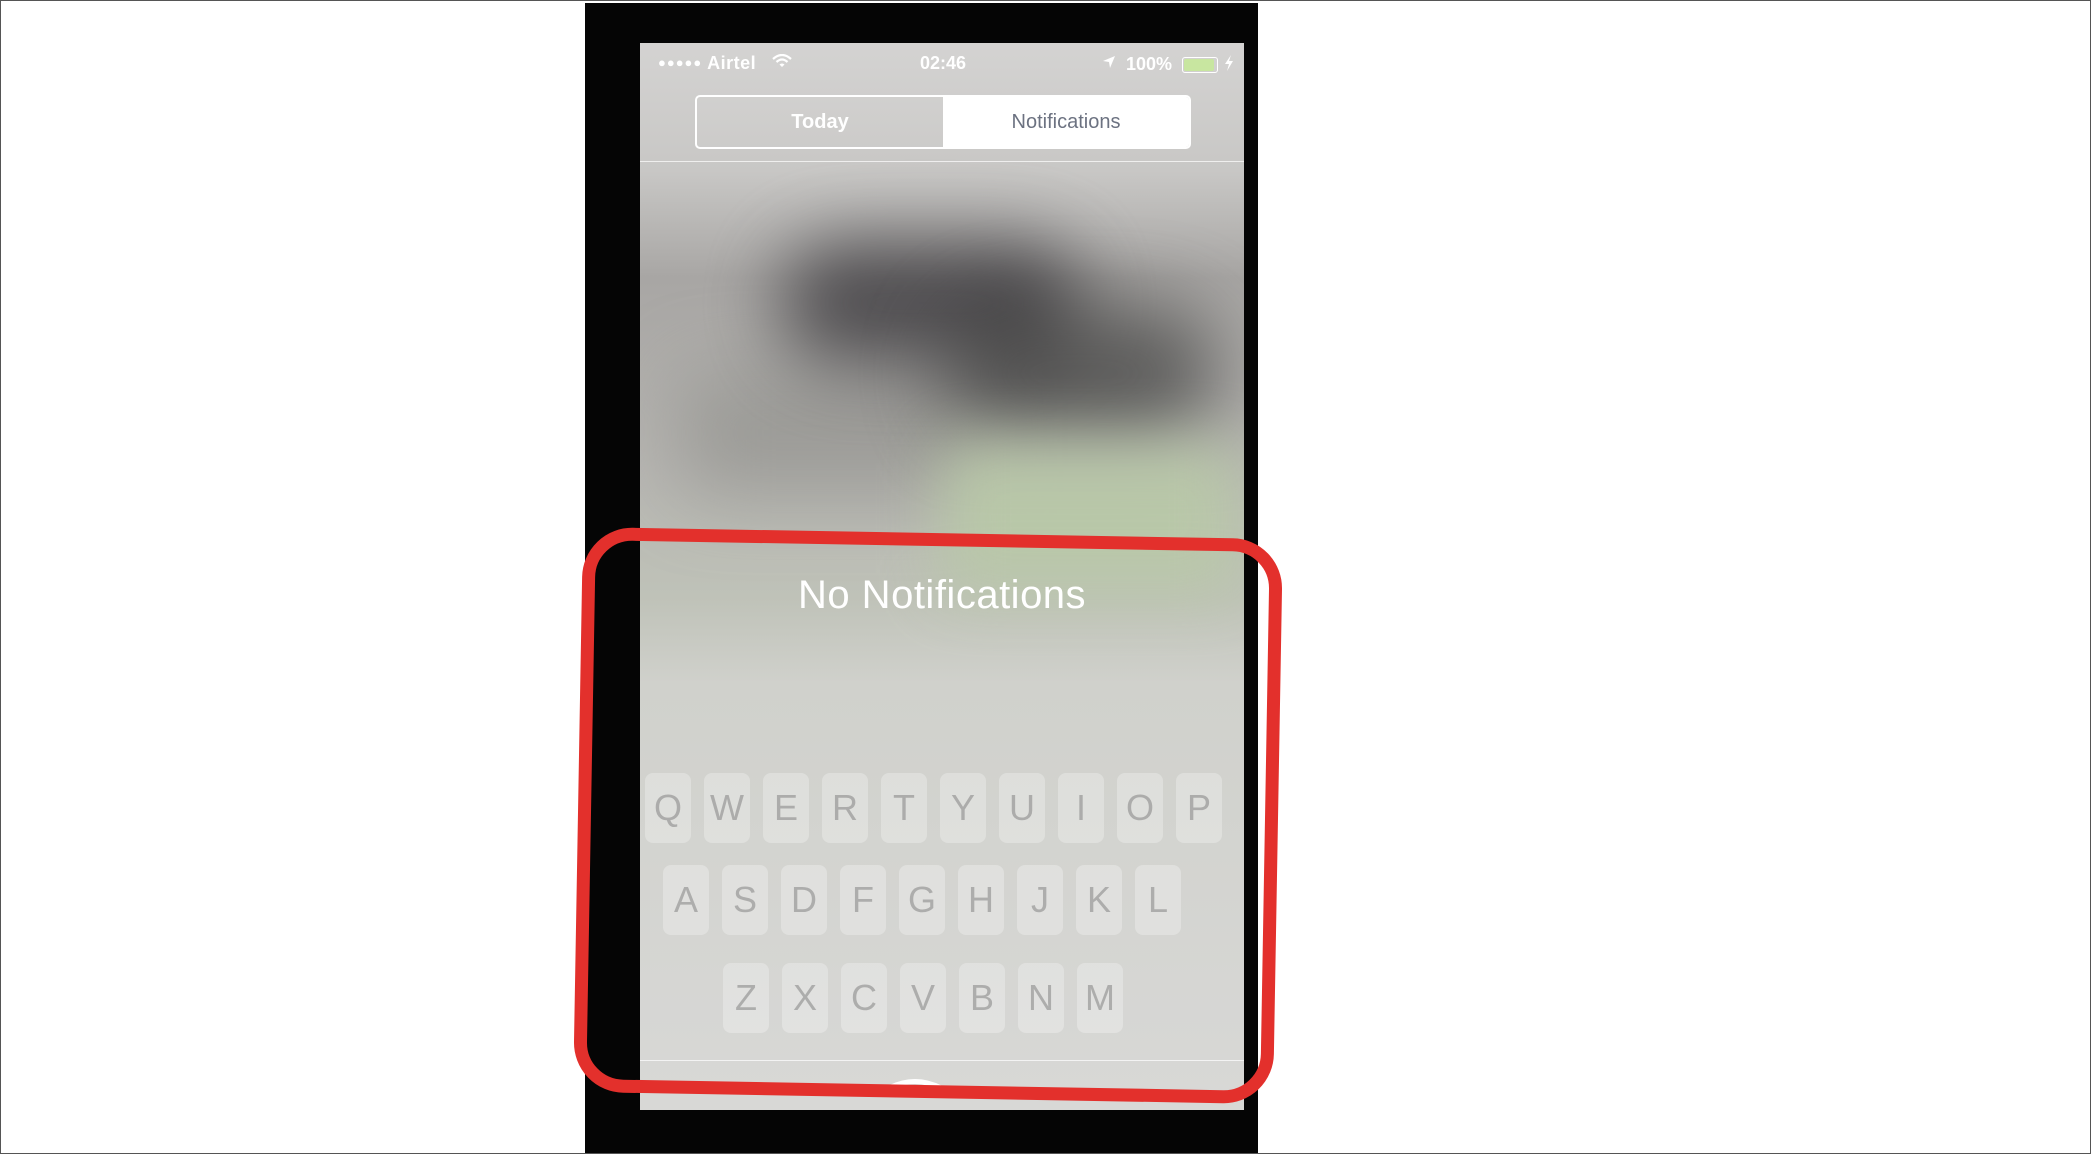 The image size is (2091, 1154). Describe the element at coordinates (732, 63) in the screenshot. I see `carrier-name: Airtel` at that location.